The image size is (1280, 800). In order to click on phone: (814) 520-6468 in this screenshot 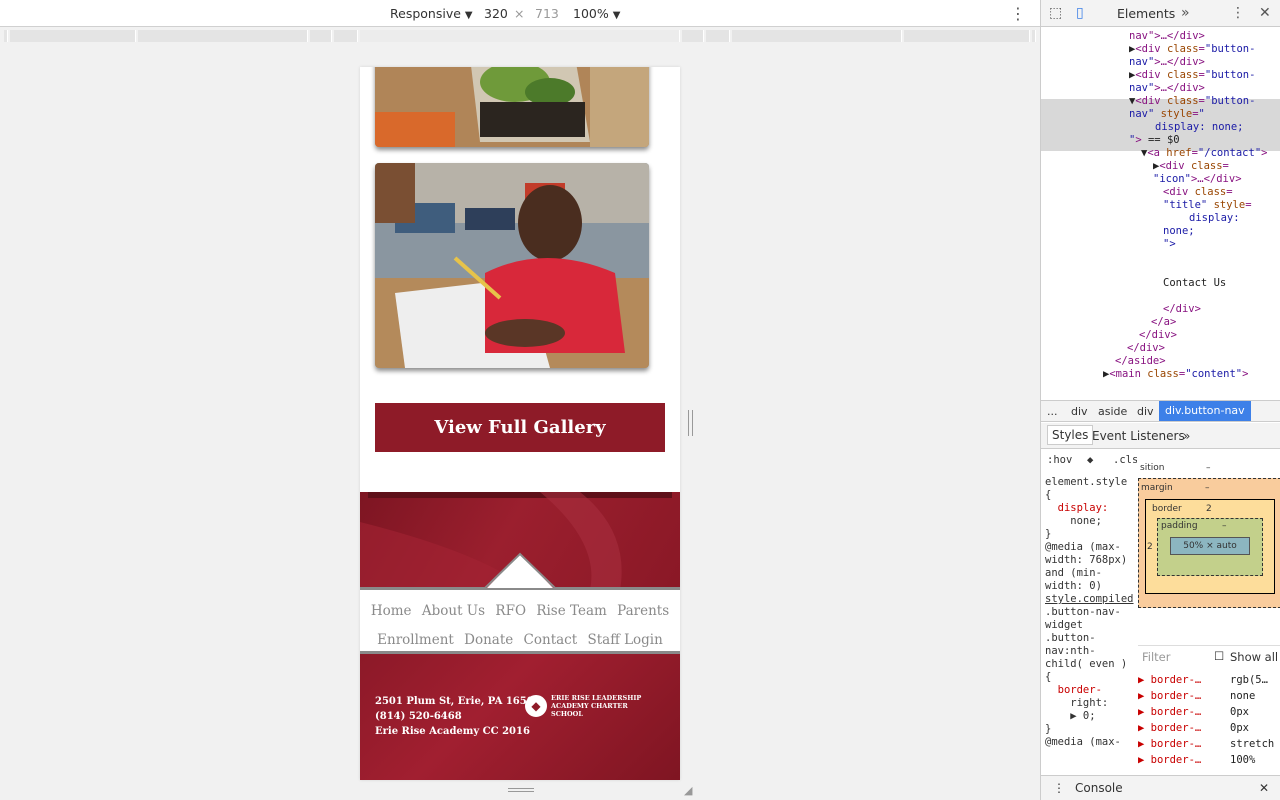, I will do `click(458, 716)`.